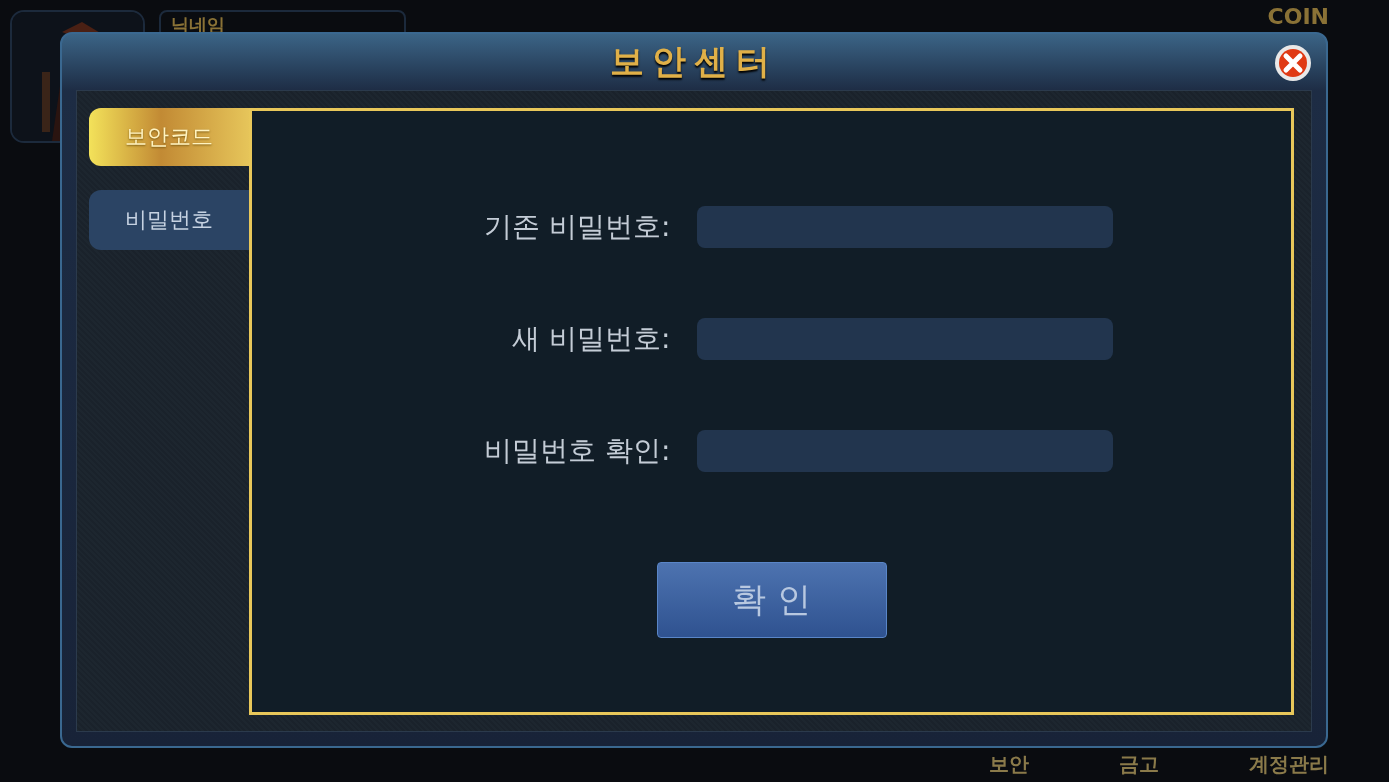 The image size is (1389, 782). What do you see at coordinates (1298, 17) in the screenshot?
I see `logo: COIN` at bounding box center [1298, 17].